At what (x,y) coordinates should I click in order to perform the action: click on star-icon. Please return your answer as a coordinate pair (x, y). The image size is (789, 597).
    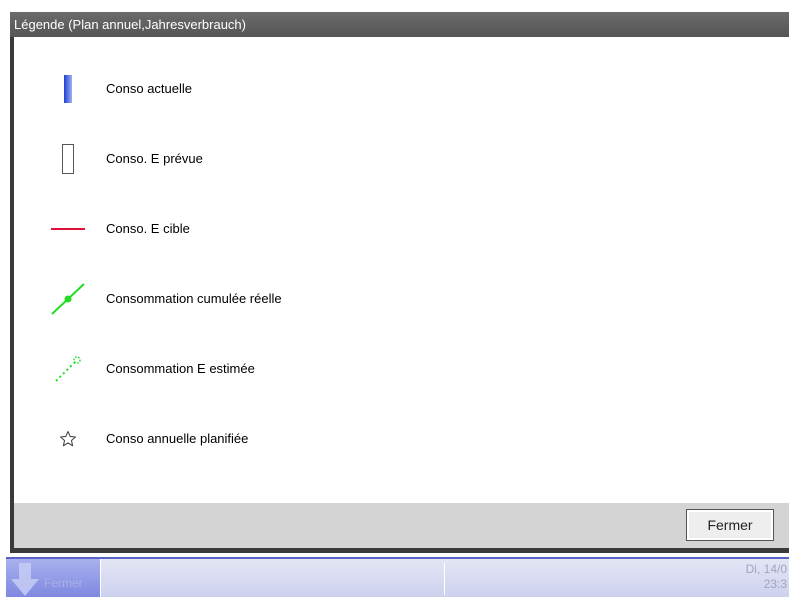
    Looking at the image, I should click on (68, 439).